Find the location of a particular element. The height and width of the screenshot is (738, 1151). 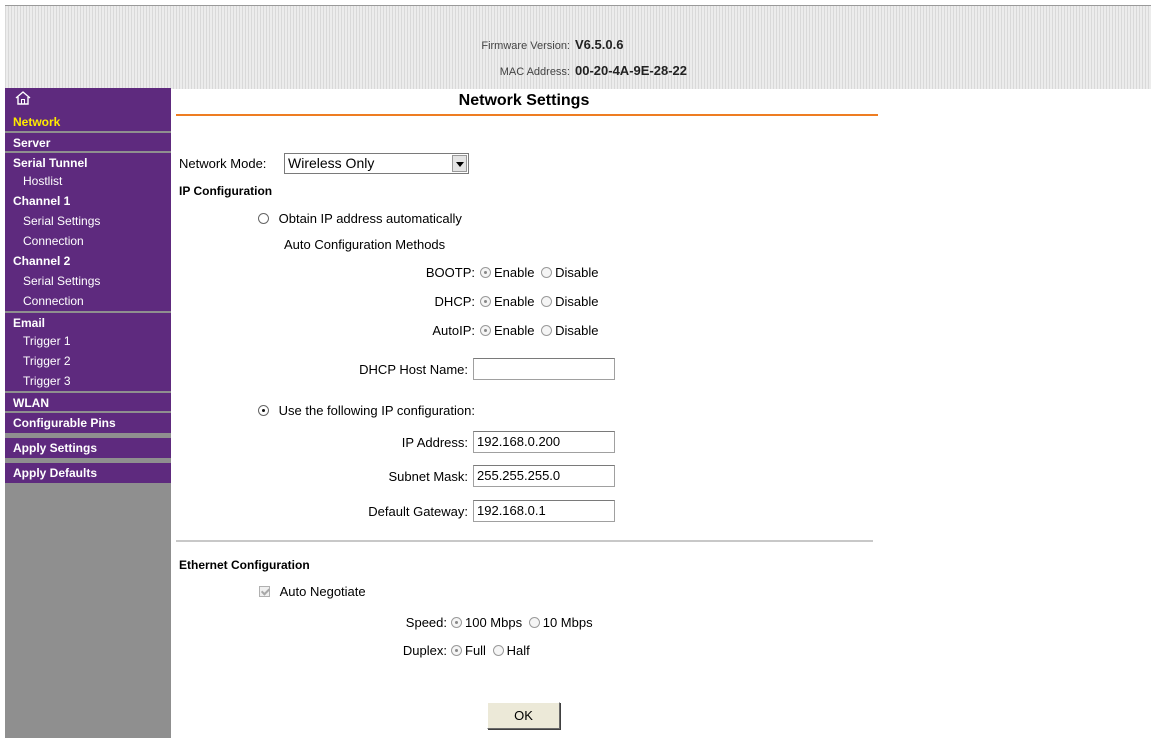

obtain-auto-label: Obtain IP address automatically is located at coordinates (370, 218).